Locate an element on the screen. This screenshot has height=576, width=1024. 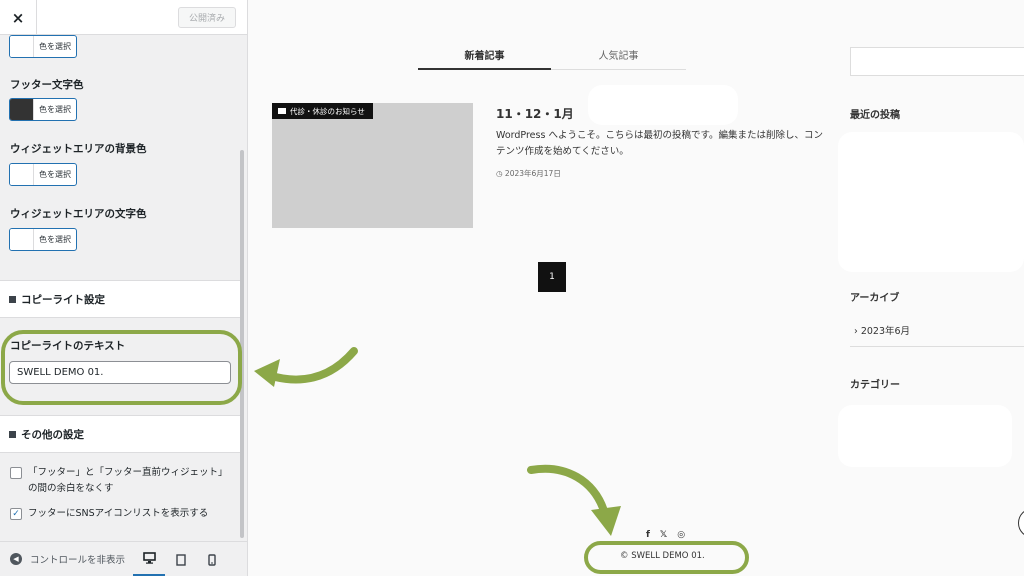
copyright-section-header: コピーライト設定 is located at coordinates (121, 299).